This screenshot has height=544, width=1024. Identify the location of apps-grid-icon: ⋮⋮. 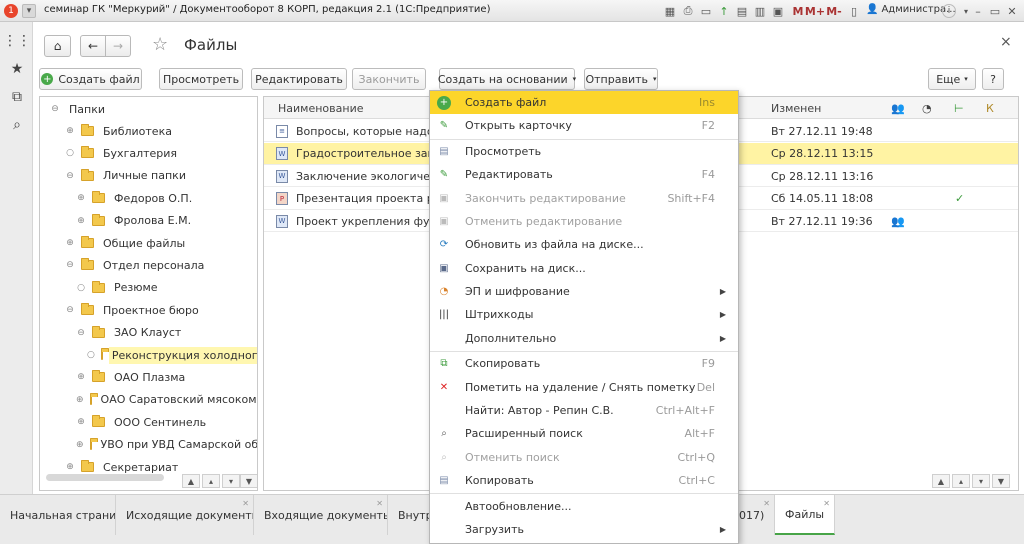
(17, 41).